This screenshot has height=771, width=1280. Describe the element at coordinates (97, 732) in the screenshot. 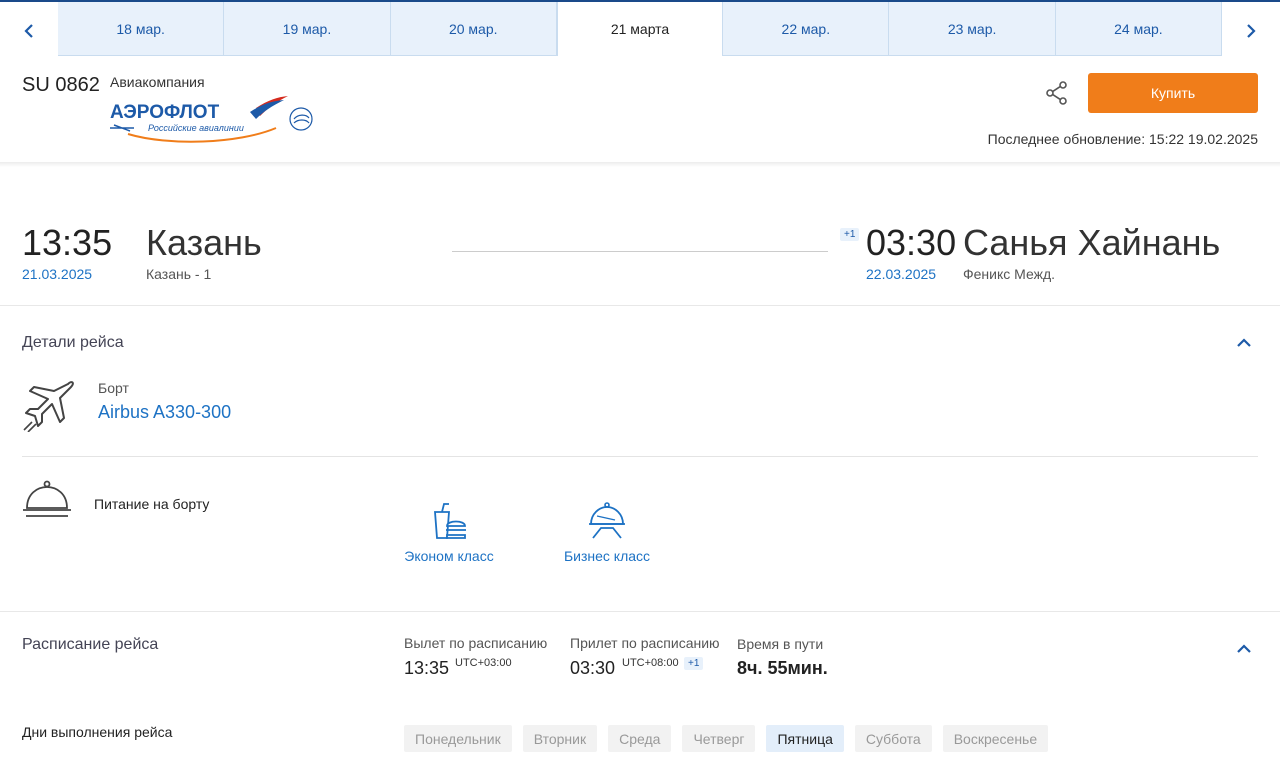

I see `operating-days-label: Дни выполнения рейса` at that location.